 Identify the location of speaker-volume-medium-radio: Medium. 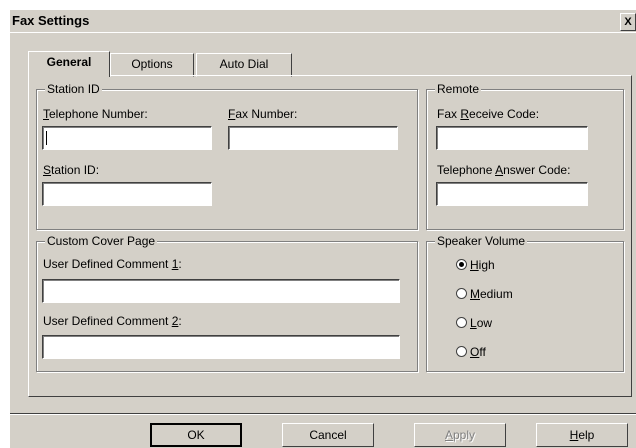
(484, 294).